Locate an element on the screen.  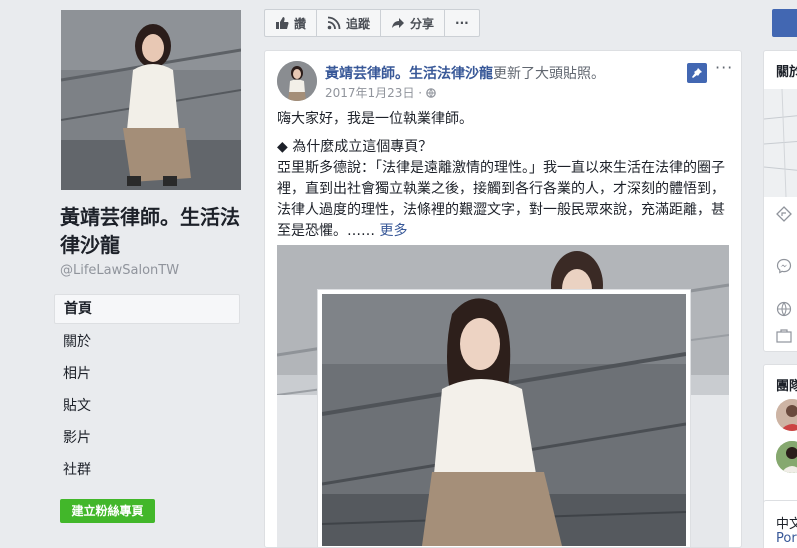
like-label: 讚 is located at coordinates (300, 23).